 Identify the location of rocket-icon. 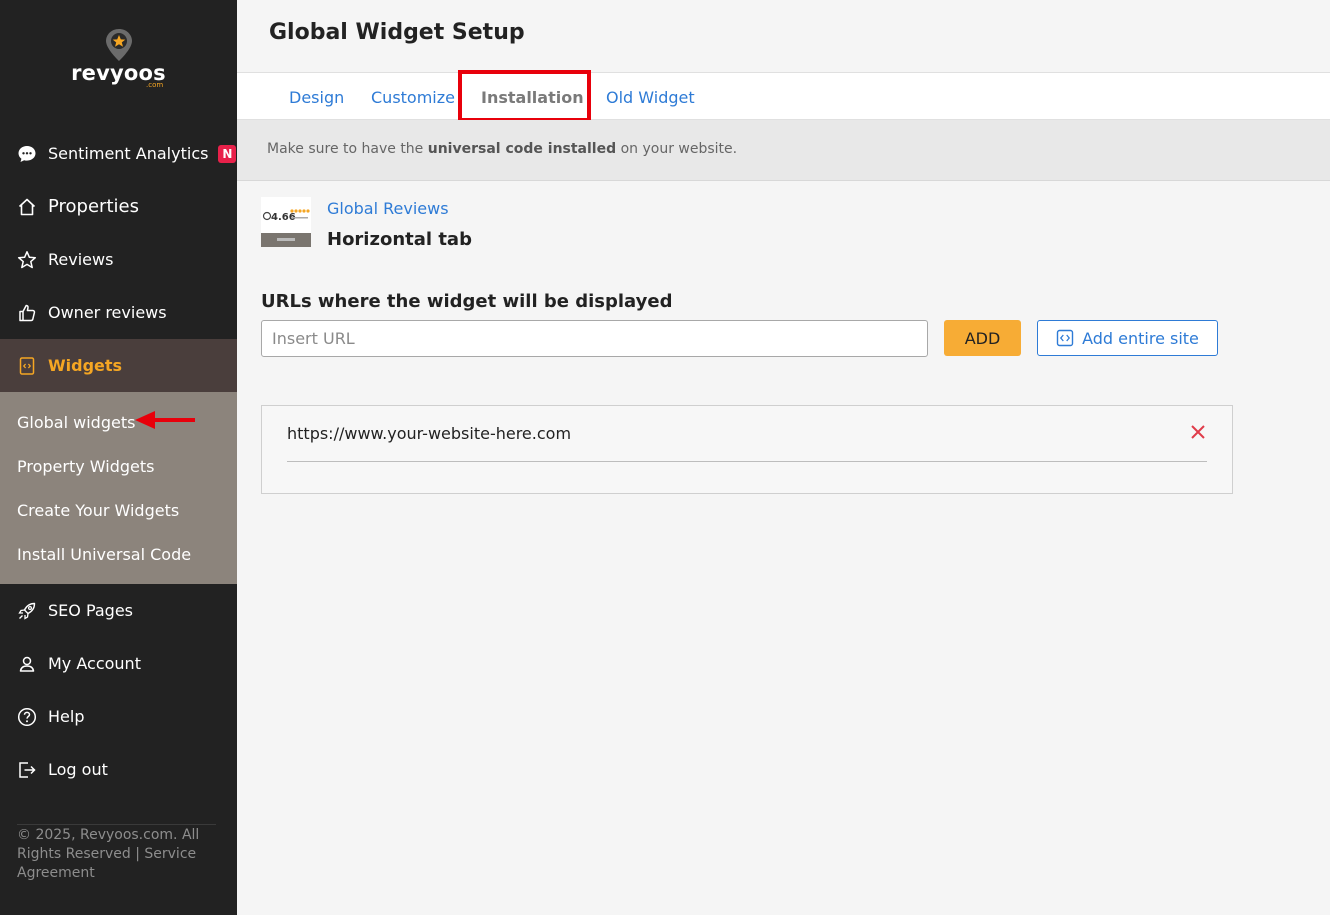
(27, 611).